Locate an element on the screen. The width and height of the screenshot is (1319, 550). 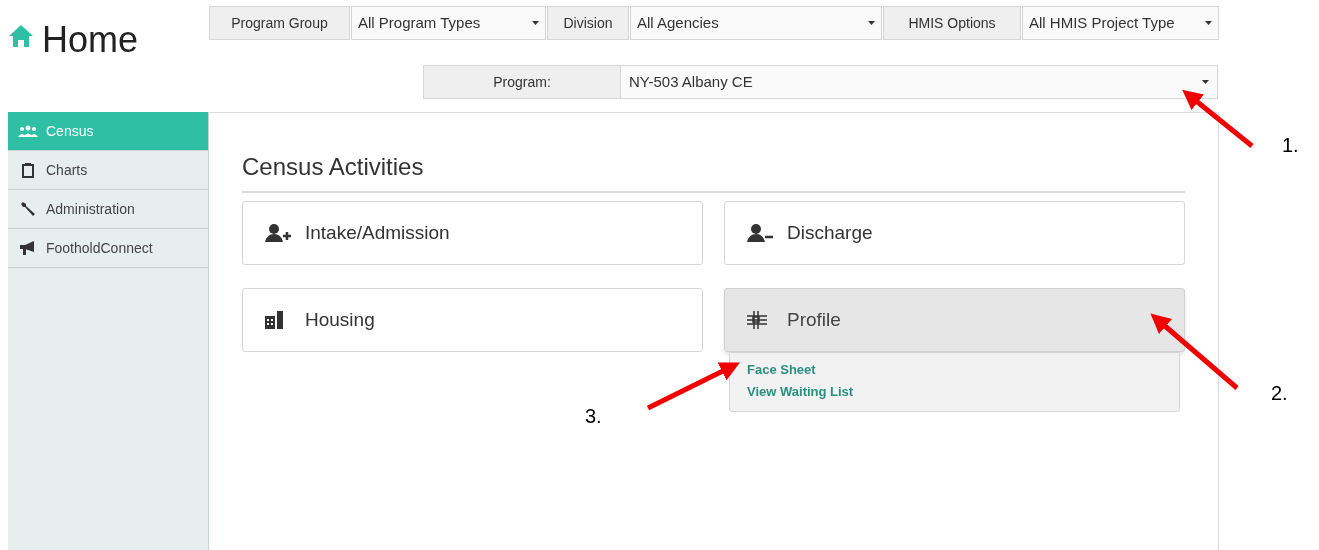
grid-icon is located at coordinates (757, 320).